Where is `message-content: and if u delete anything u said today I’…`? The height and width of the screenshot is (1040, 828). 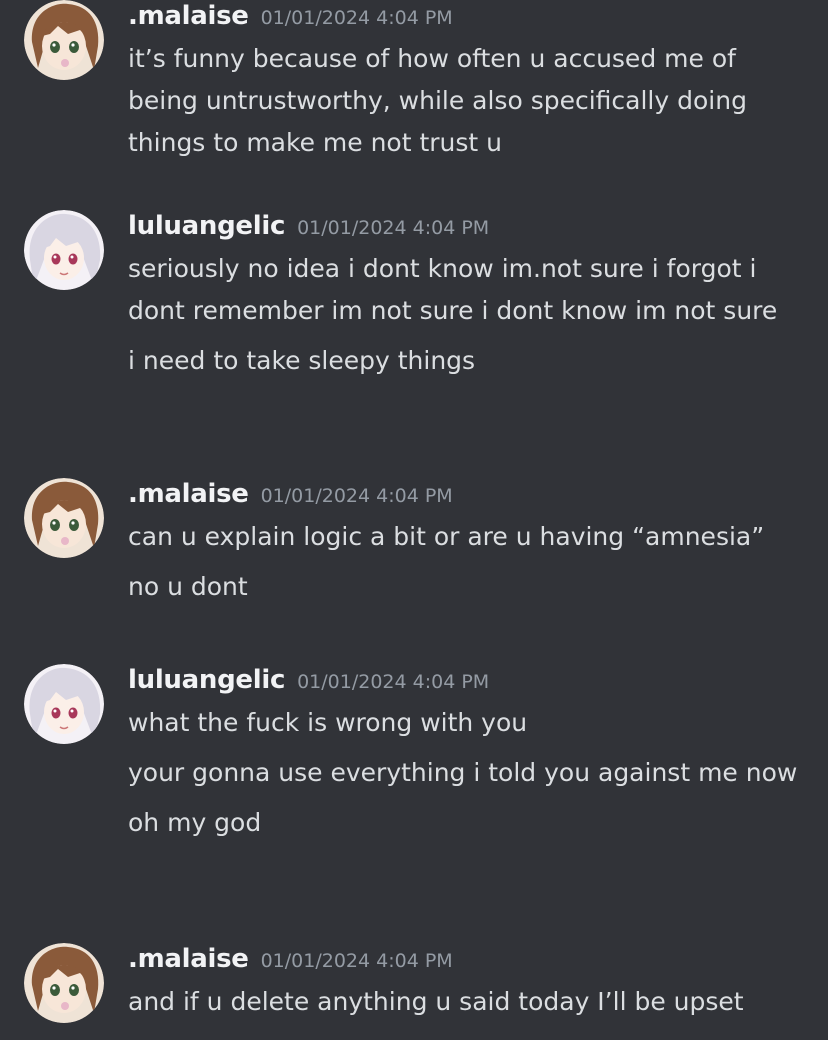
message-content: and if u delete anything u said today I’… is located at coordinates (468, 1006).